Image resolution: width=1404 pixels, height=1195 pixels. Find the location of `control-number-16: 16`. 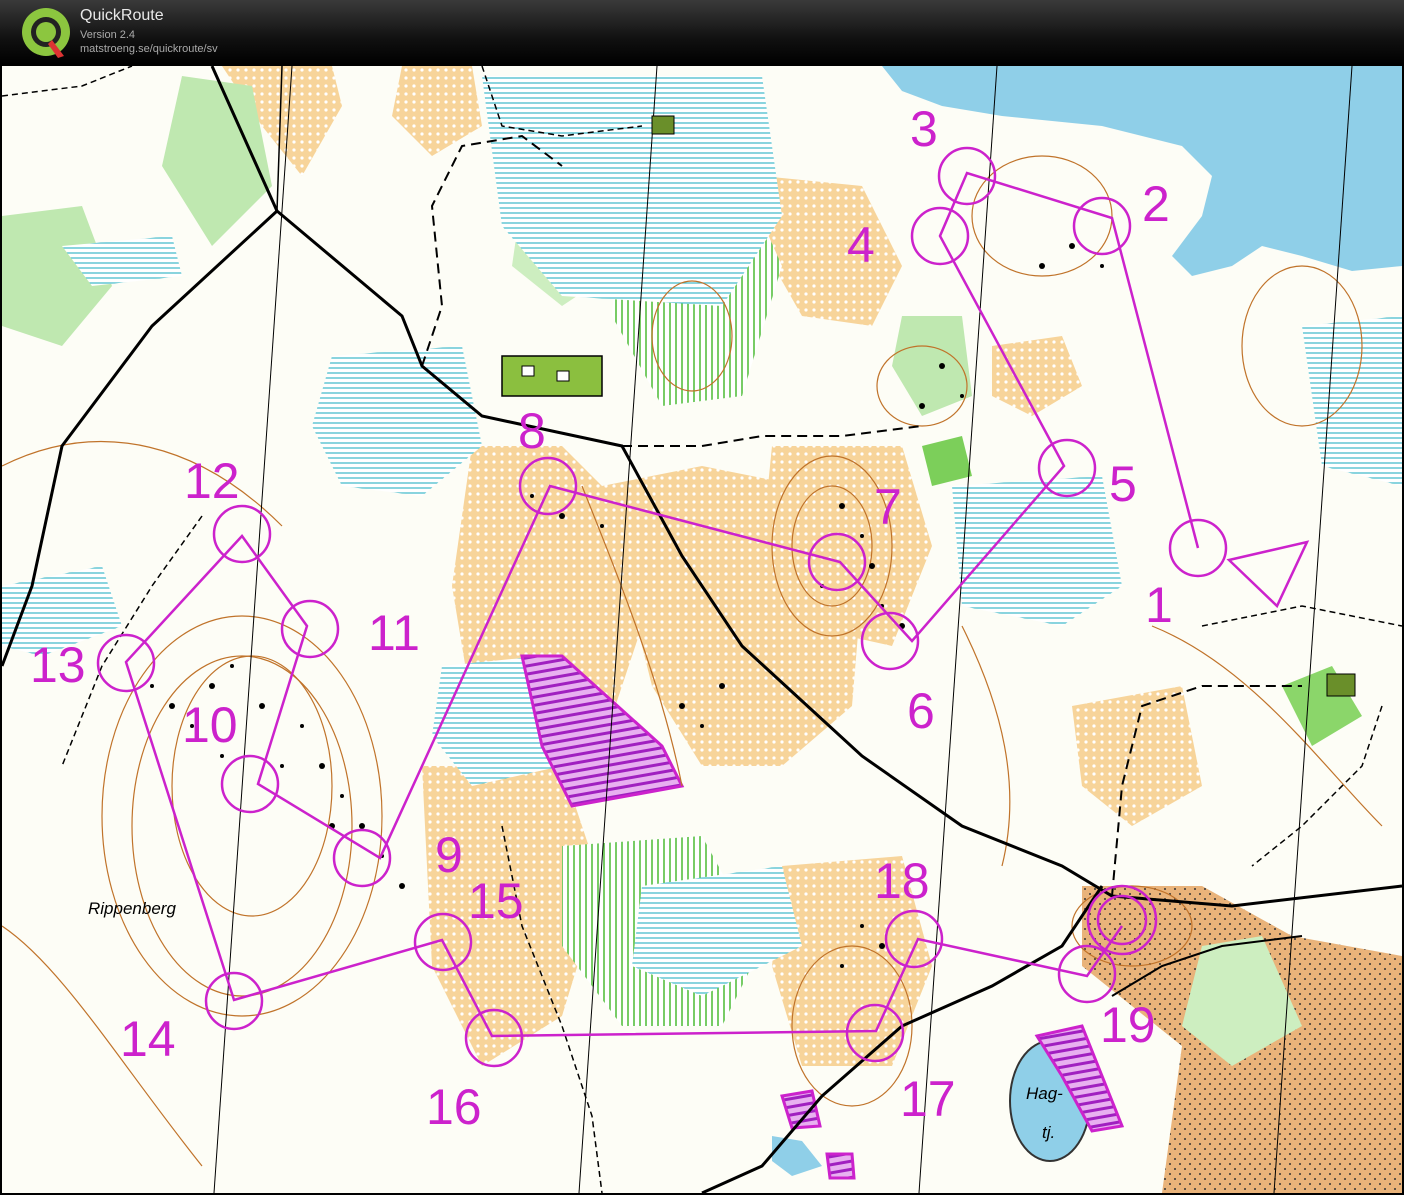

control-number-16: 16 is located at coordinates (454, 1107).